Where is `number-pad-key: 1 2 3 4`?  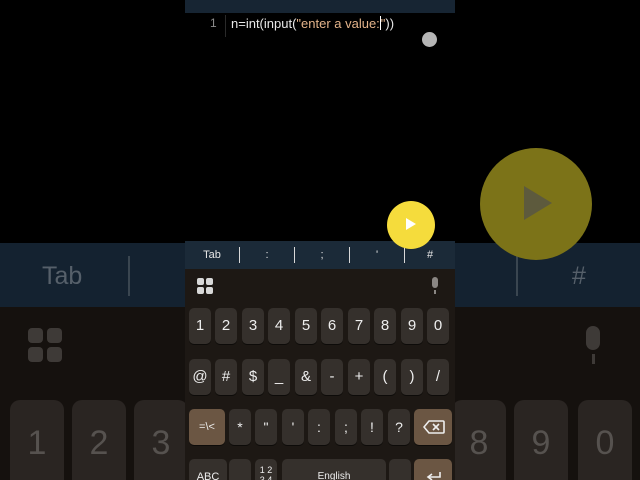
number-pad-key: 1 2 3 4 is located at coordinates (266, 469).